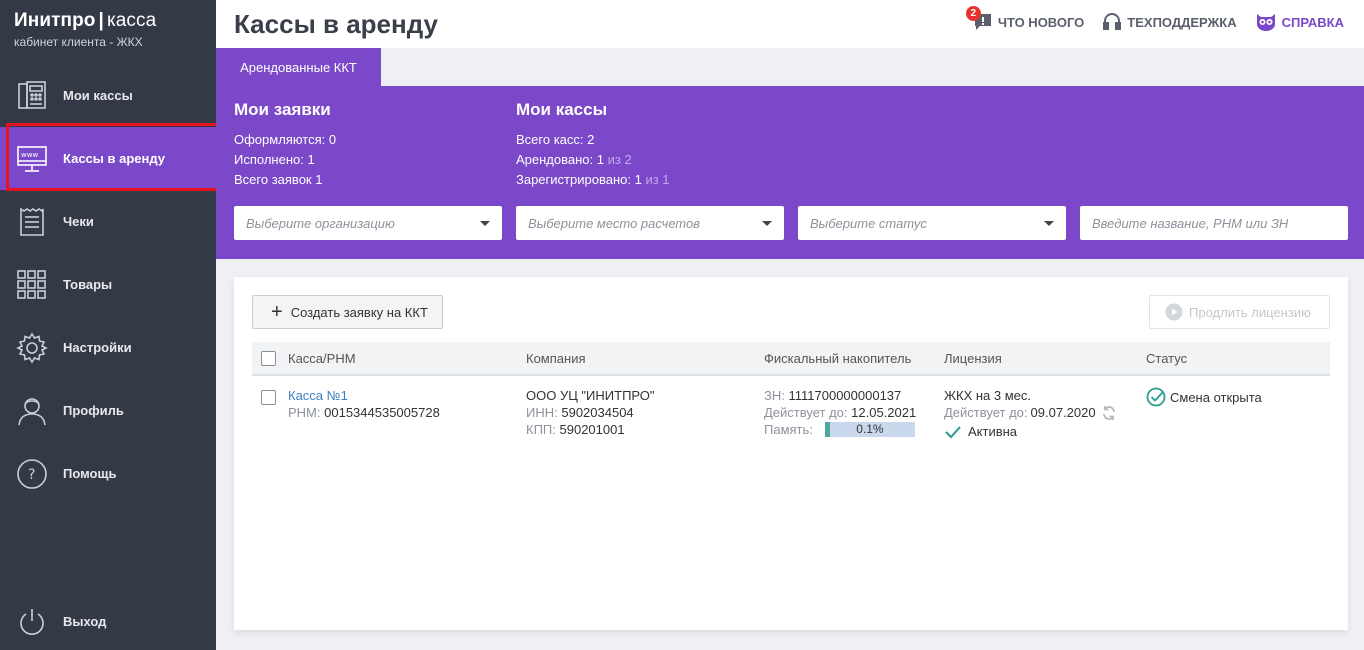 The height and width of the screenshot is (650, 1364). I want to click on receipt-icon, so click(32, 222).